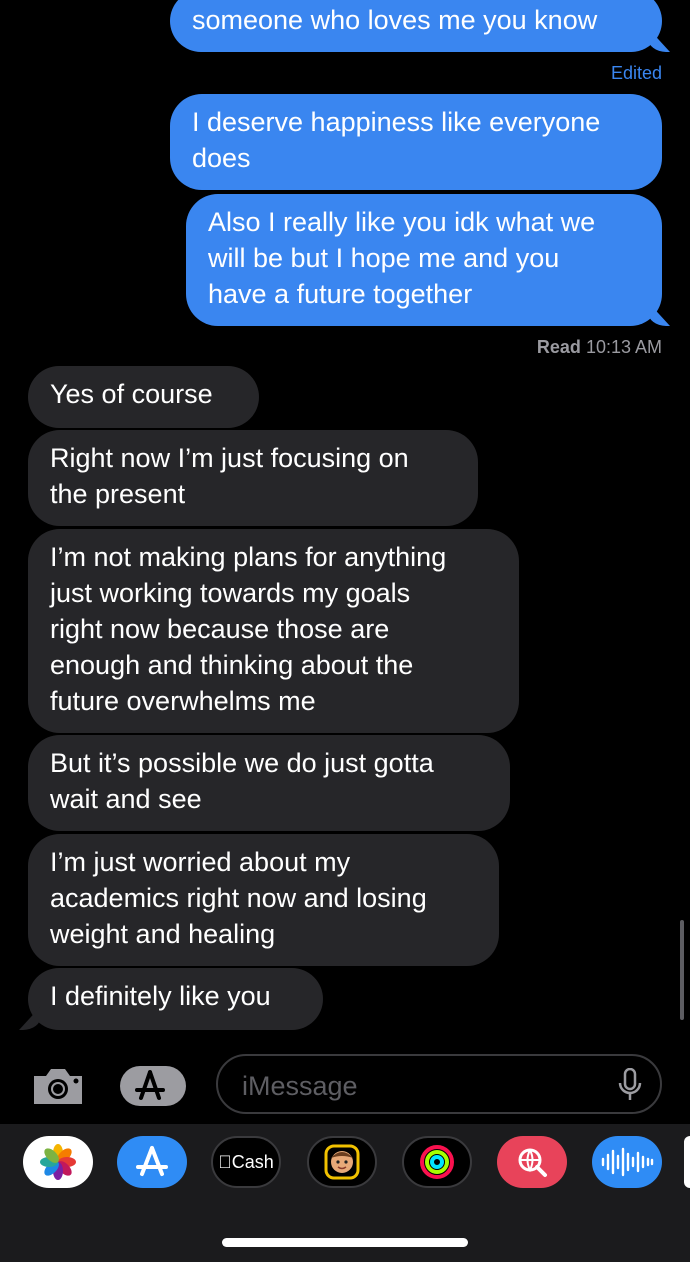 This screenshot has height=1262, width=690. I want to click on microphone-icon, so click(630, 1084).